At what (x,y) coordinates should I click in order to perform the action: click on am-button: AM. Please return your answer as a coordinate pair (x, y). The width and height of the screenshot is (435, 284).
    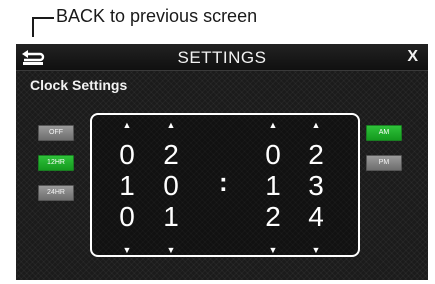
    Looking at the image, I should click on (384, 133).